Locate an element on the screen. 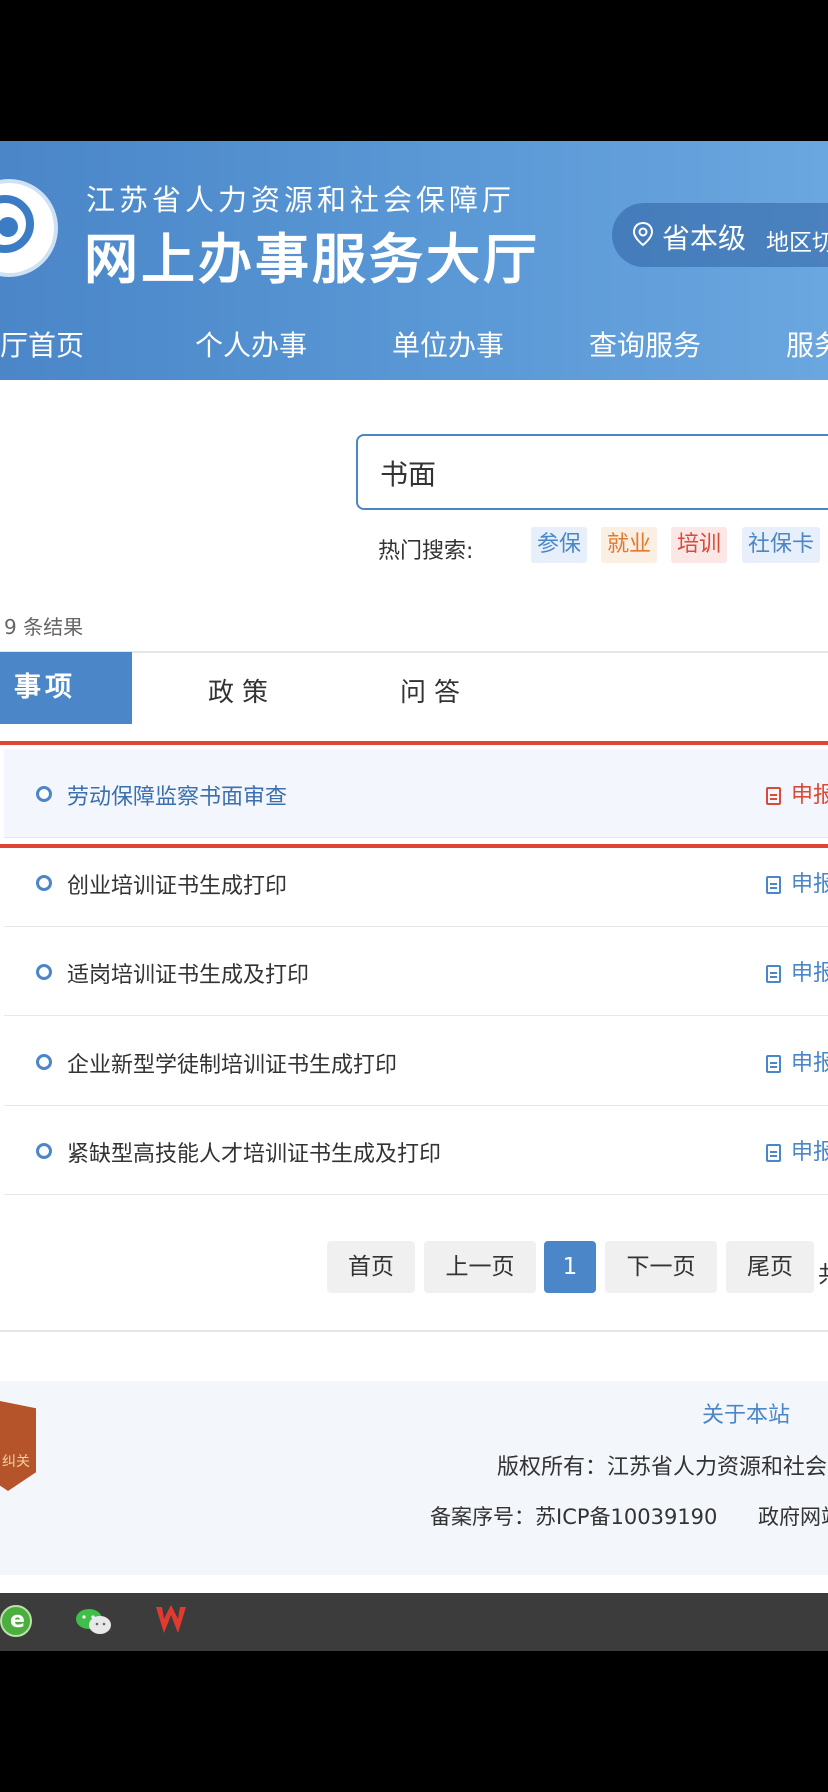  copyright-text: 版权所有：江苏省人力资源和社会 is located at coordinates (662, 1467).